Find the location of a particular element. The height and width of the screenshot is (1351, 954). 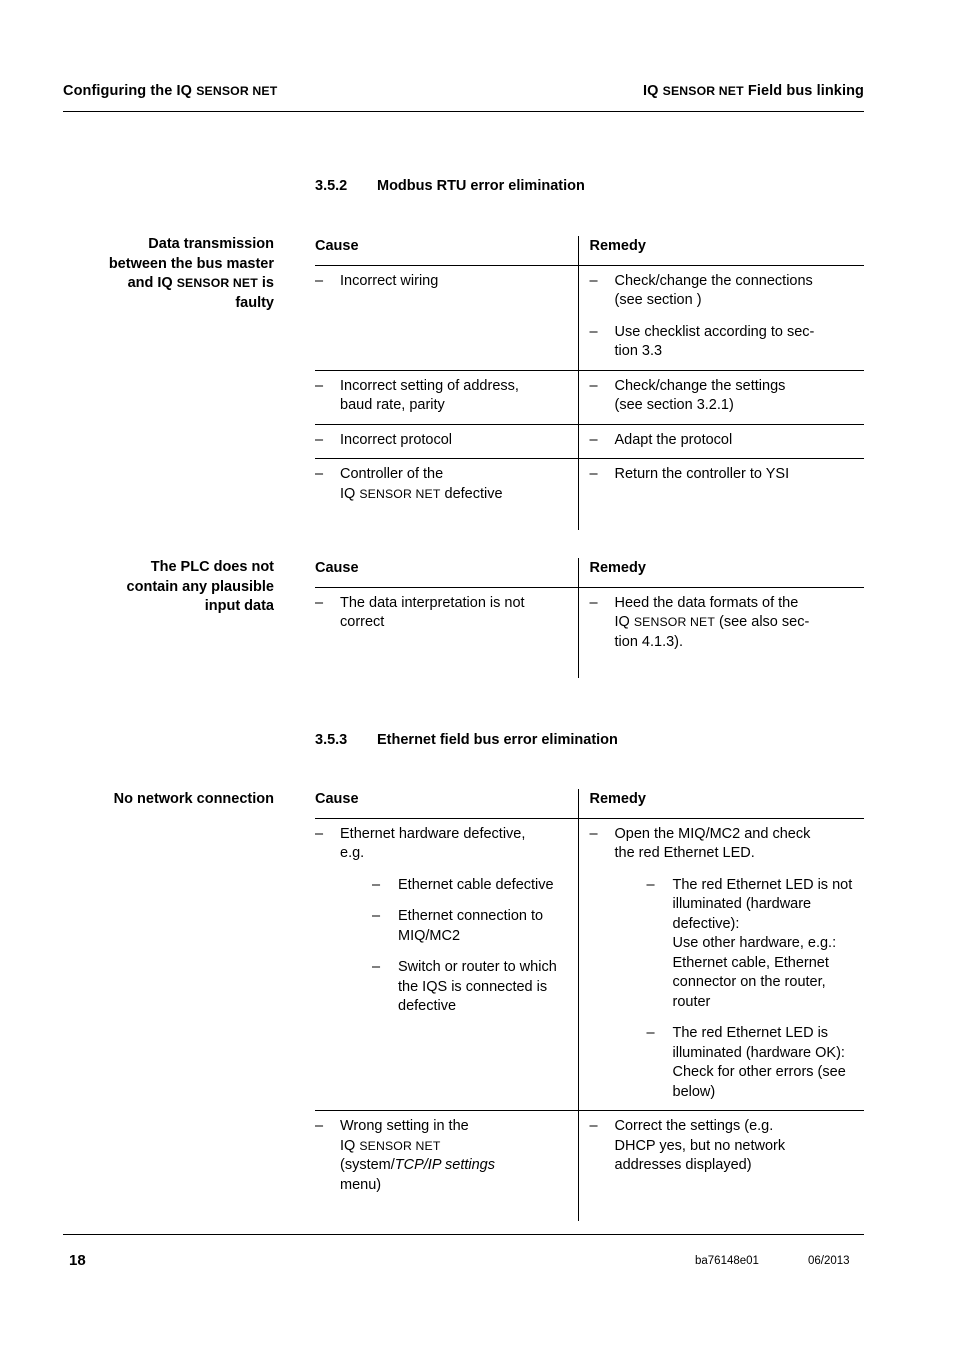

dash-list: Incorrect protocol is located at coordinates (442, 441).